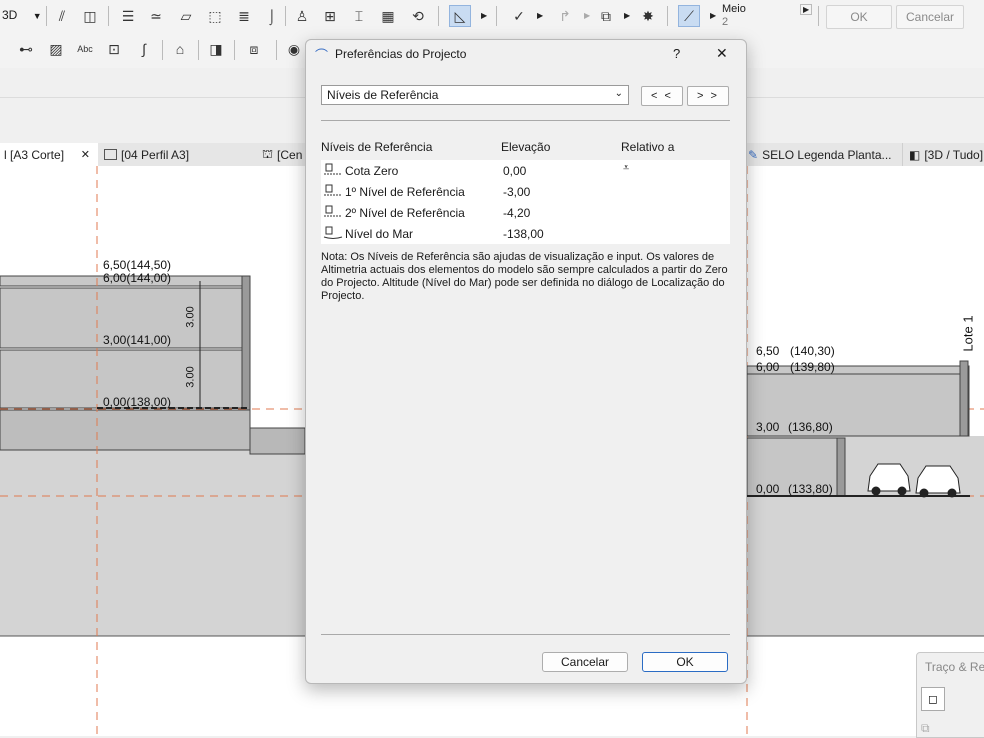  Describe the element at coordinates (722, 53) in the screenshot. I see `close-button: ✕` at that location.